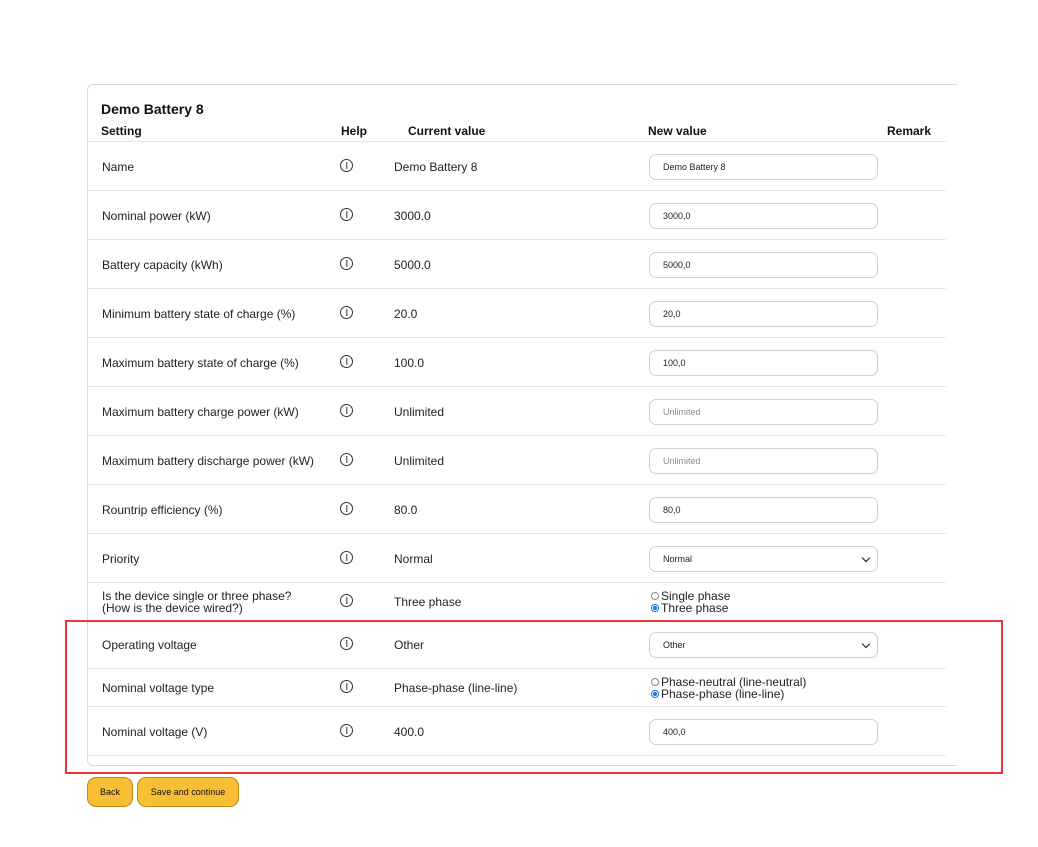 Image resolution: width=1038 pixels, height=847 pixels. Describe the element at coordinates (406, 313) in the screenshot. I see `current-value: 20.0` at that location.